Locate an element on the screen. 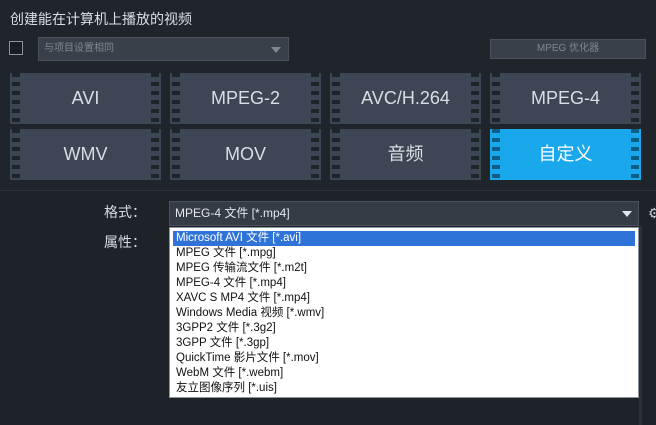 The image size is (656, 425). dropdown-item-m2t: MPEG 传输流文件 [*.m2t] is located at coordinates (404, 268).